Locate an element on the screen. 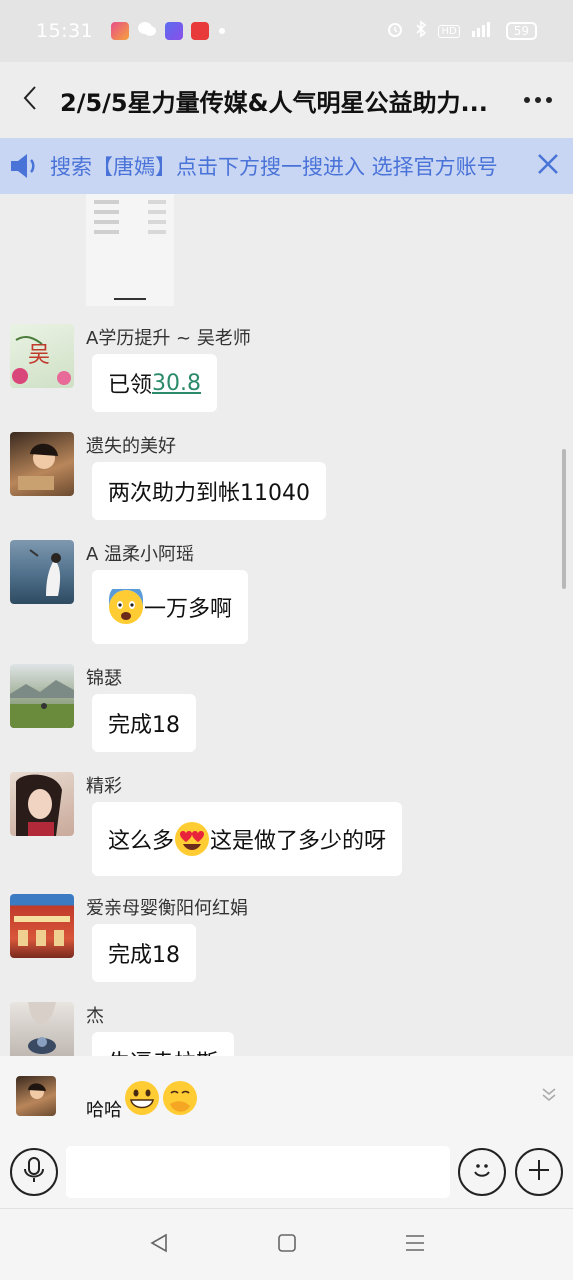 The width and height of the screenshot is (573, 1280). sender-name: 杰 is located at coordinates (95, 1016).